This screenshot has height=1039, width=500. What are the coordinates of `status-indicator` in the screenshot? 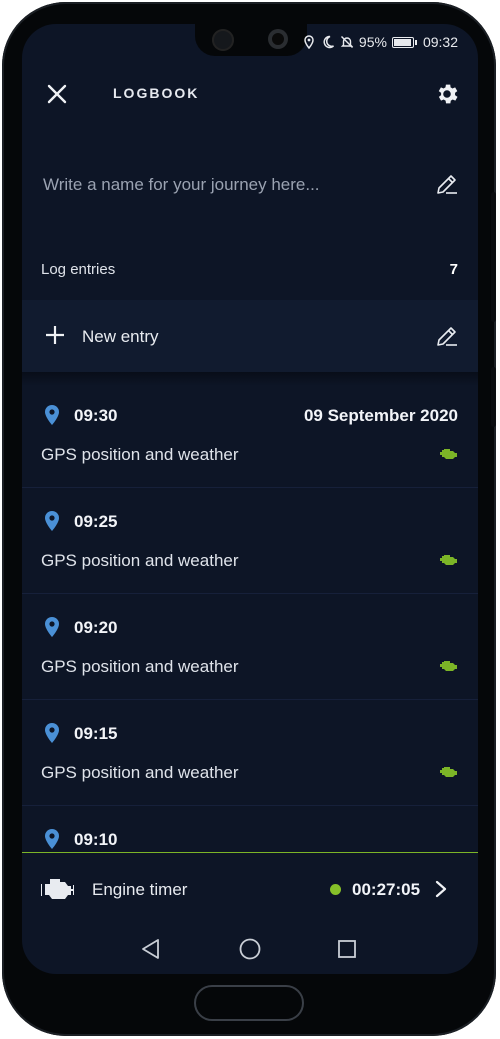 It's located at (335, 889).